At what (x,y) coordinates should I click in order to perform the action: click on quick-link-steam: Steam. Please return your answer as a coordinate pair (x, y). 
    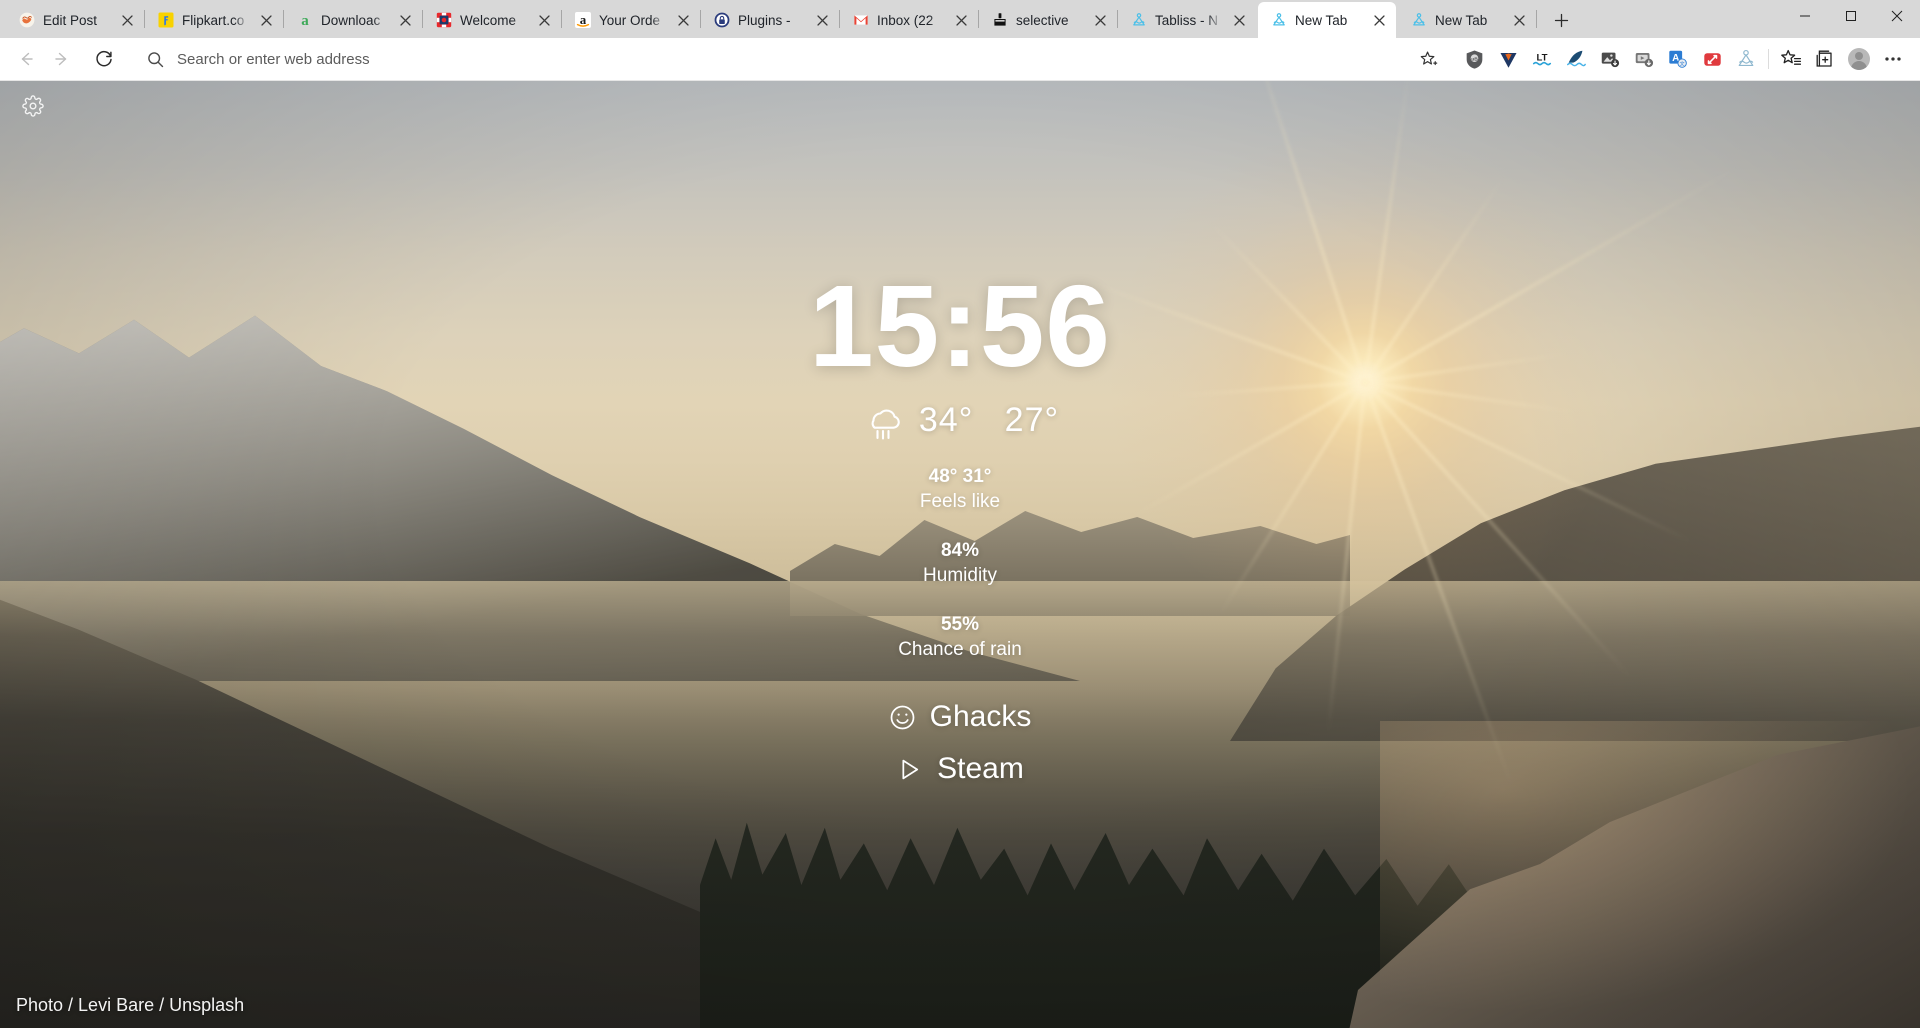
    Looking at the image, I should click on (960, 769).